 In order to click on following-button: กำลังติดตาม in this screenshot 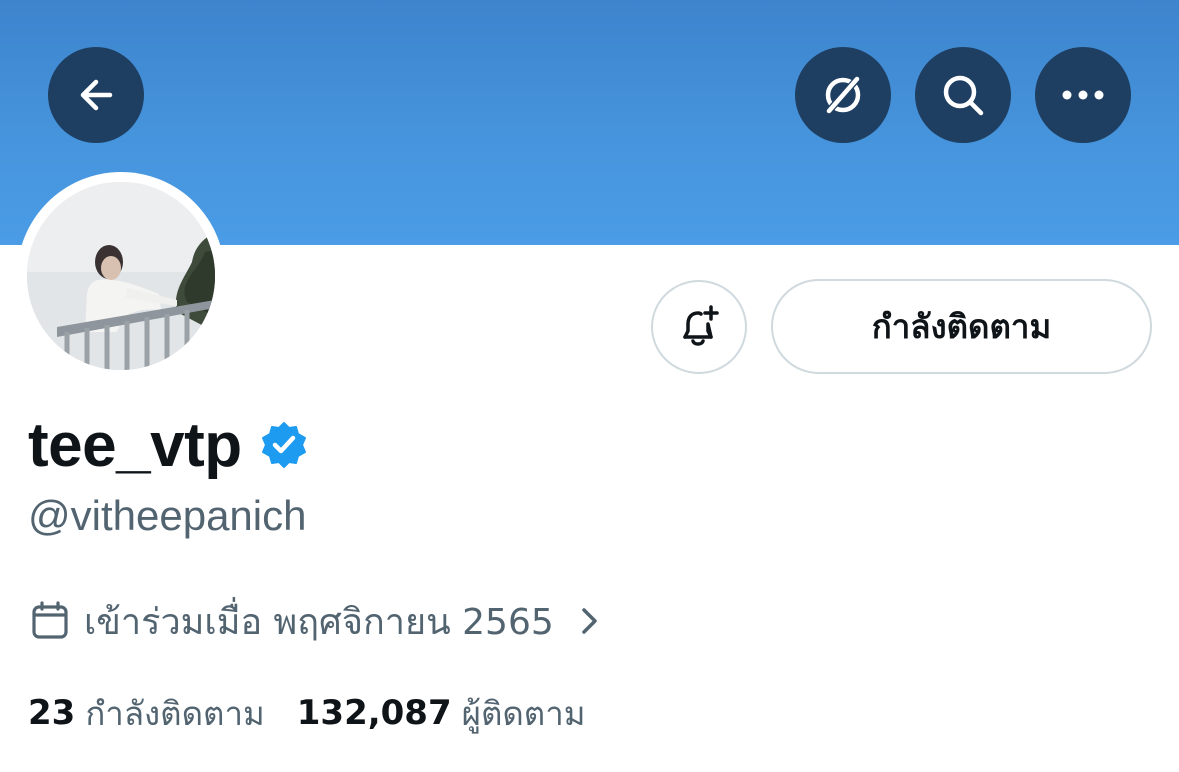, I will do `click(961, 326)`.